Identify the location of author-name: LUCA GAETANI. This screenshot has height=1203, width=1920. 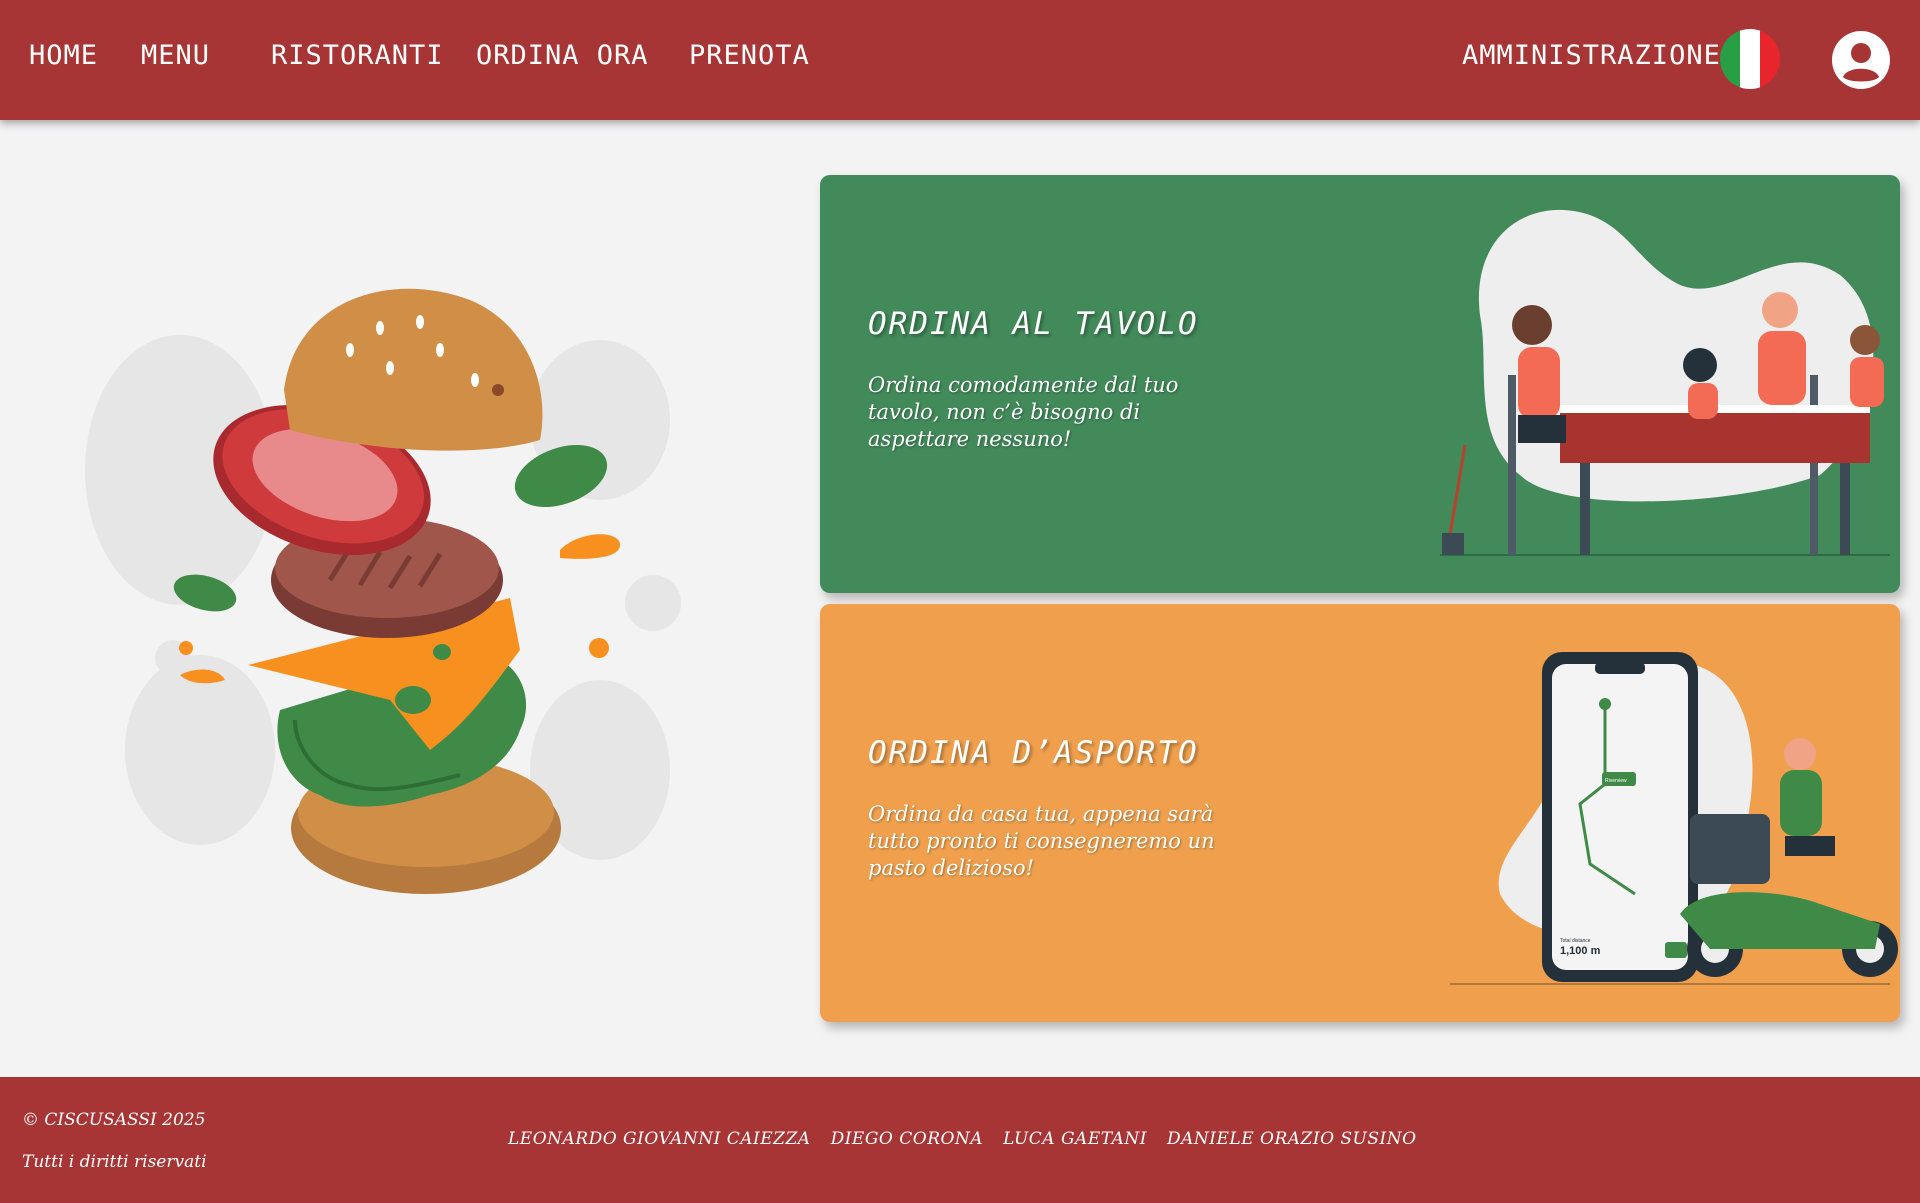
(1075, 1139).